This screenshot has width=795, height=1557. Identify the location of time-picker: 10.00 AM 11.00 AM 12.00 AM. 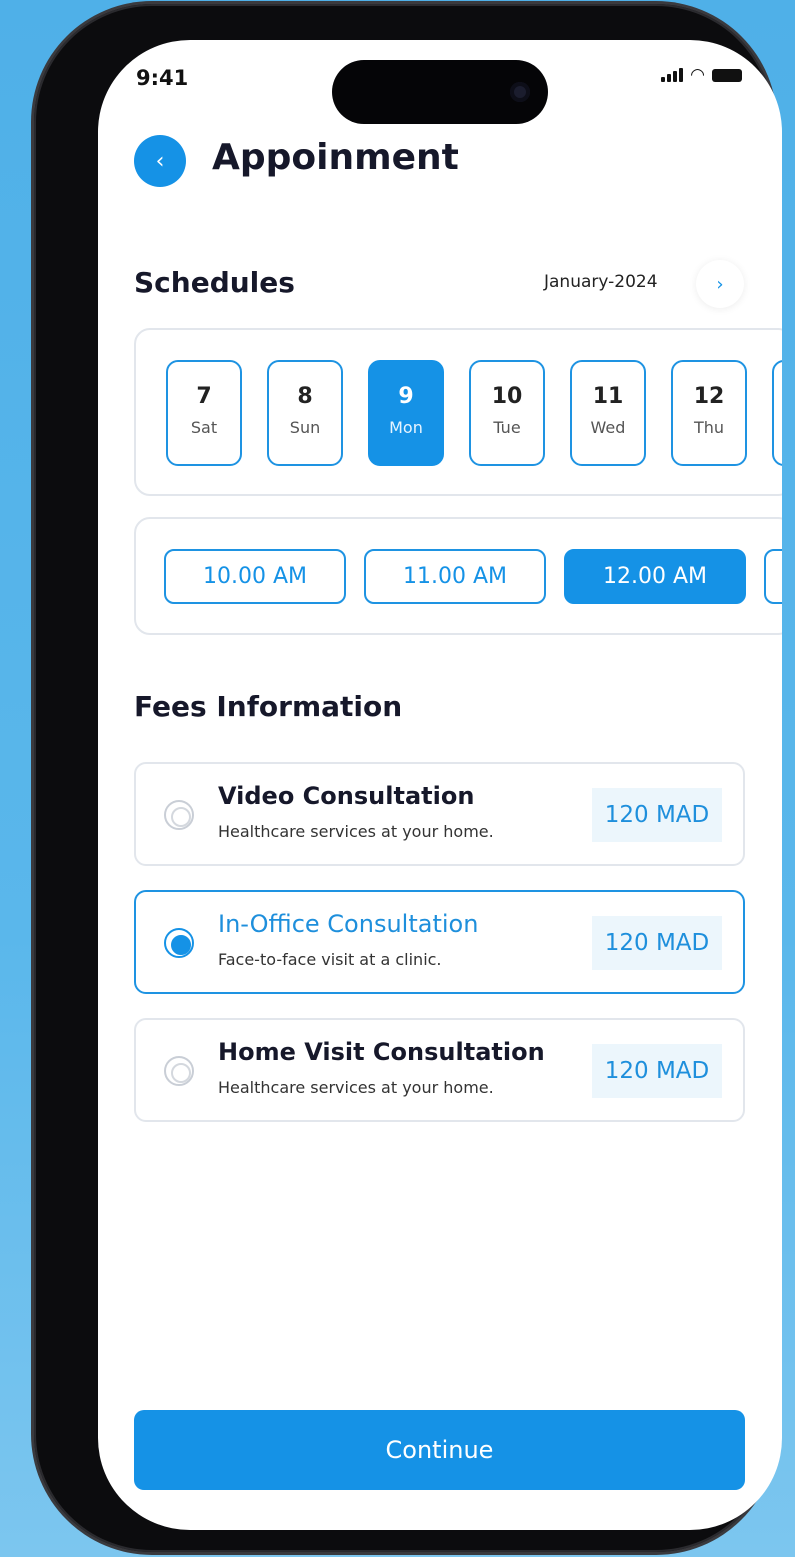
(458, 576).